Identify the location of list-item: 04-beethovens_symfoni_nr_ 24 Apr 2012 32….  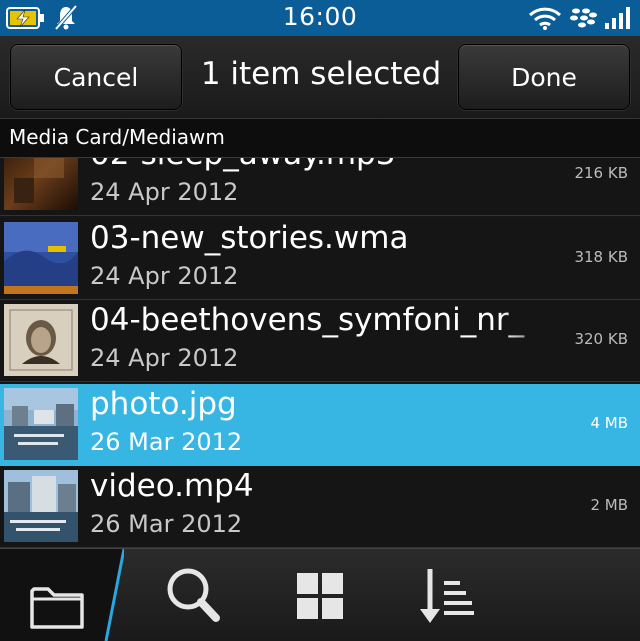
(320, 341).